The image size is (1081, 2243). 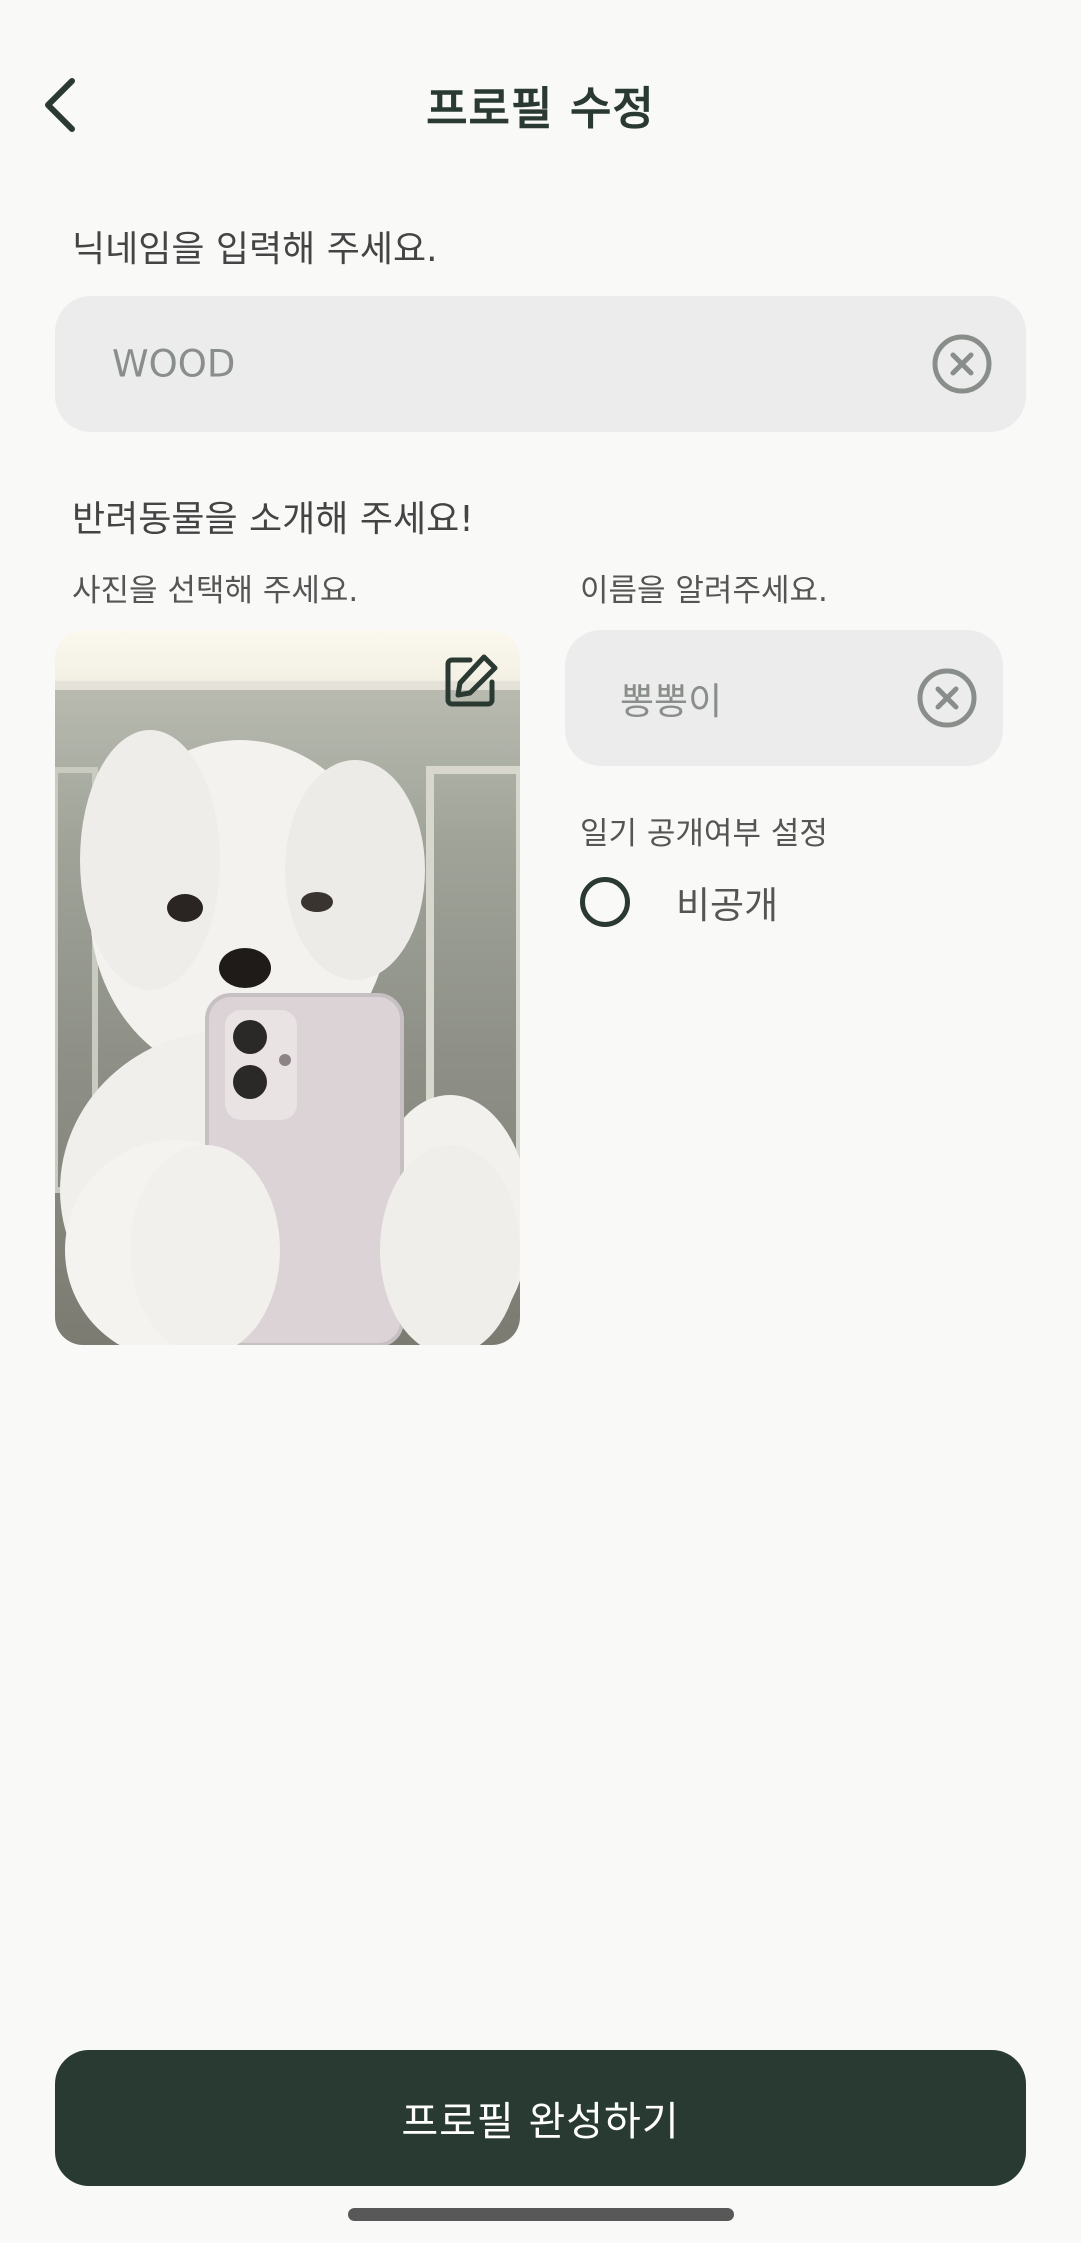 I want to click on pet-photo-image, so click(x=287, y=1013).